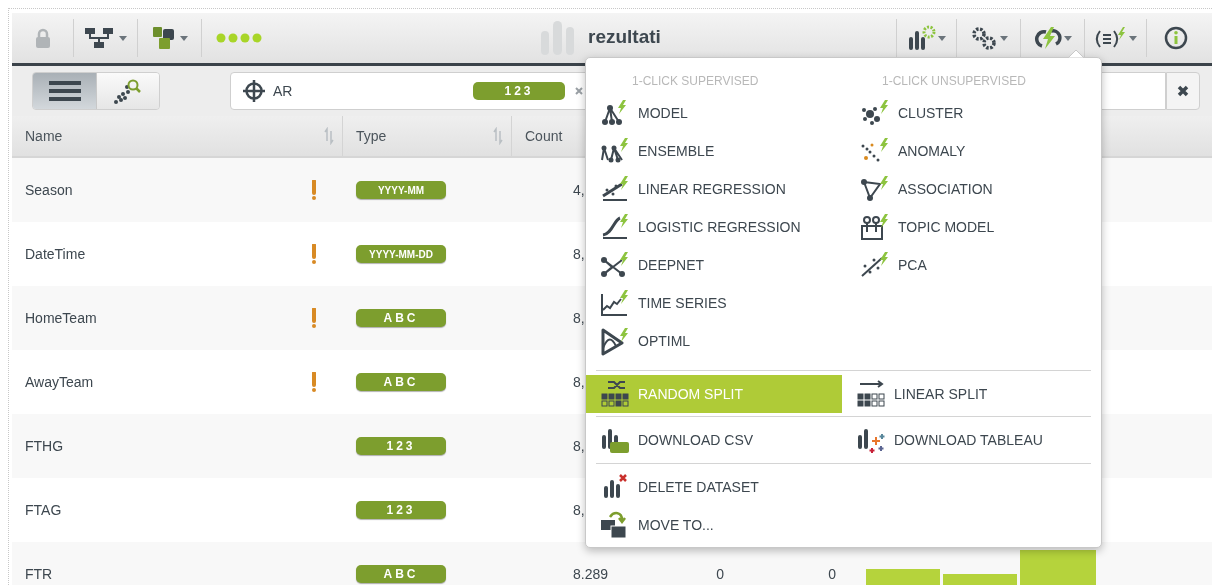 The image size is (1212, 585). What do you see at coordinates (39, 574) in the screenshot?
I see `field-name: FTR` at bounding box center [39, 574].